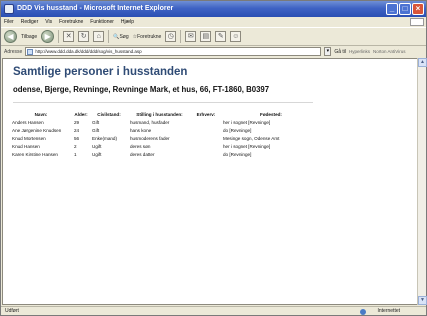  I want to click on header-erhverv: Erhverv:, so click(206, 114).